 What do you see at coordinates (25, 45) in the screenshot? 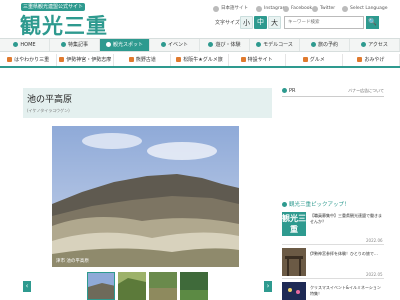
I see `nav-home: HOME` at bounding box center [25, 45].